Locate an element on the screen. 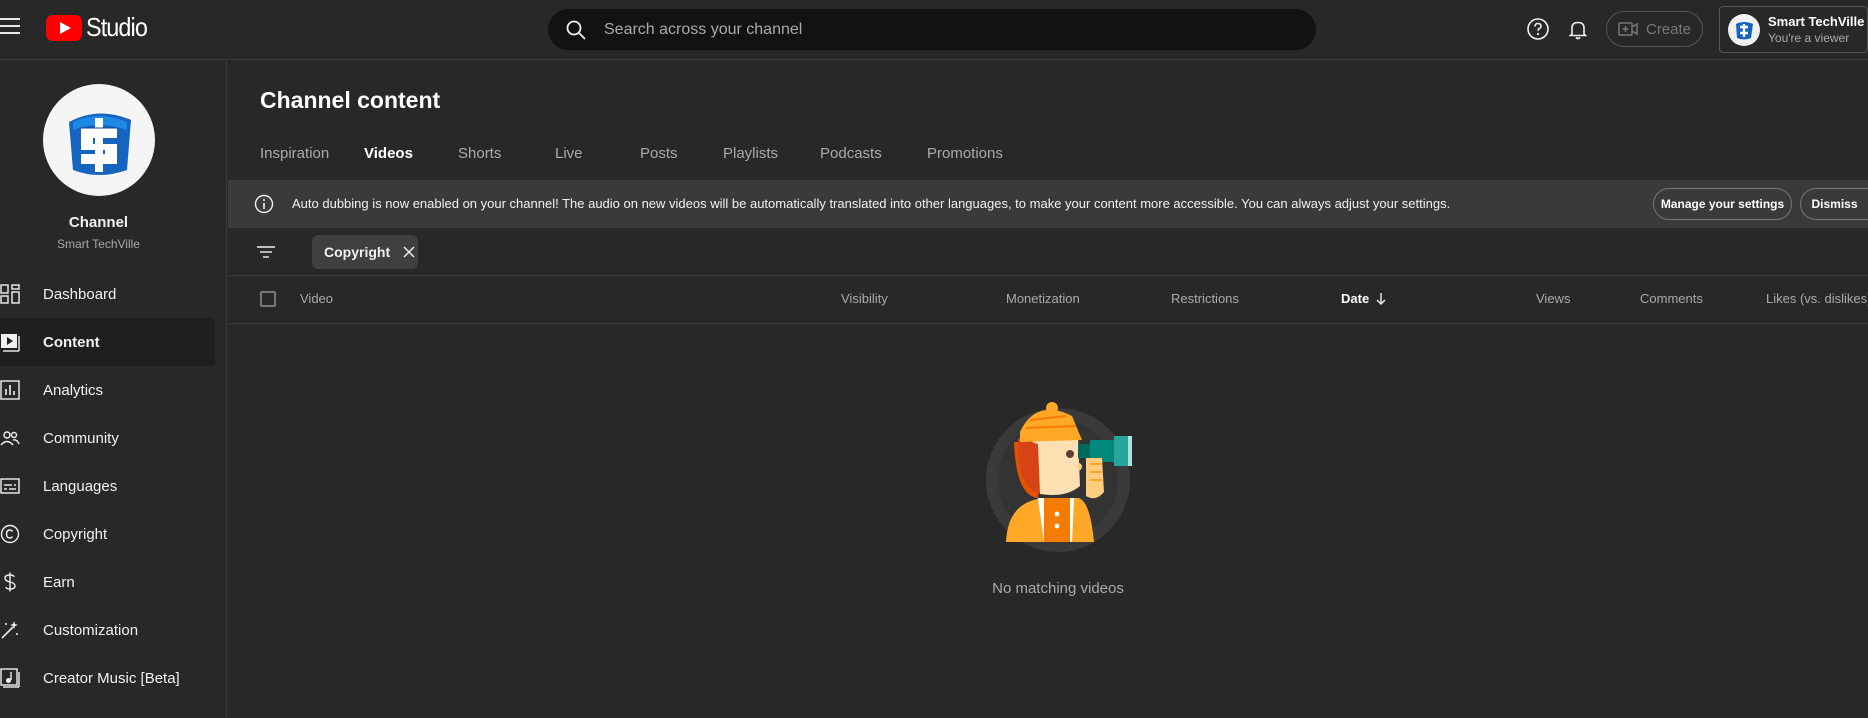  column-date-sort: Date is located at coordinates (1364, 298).